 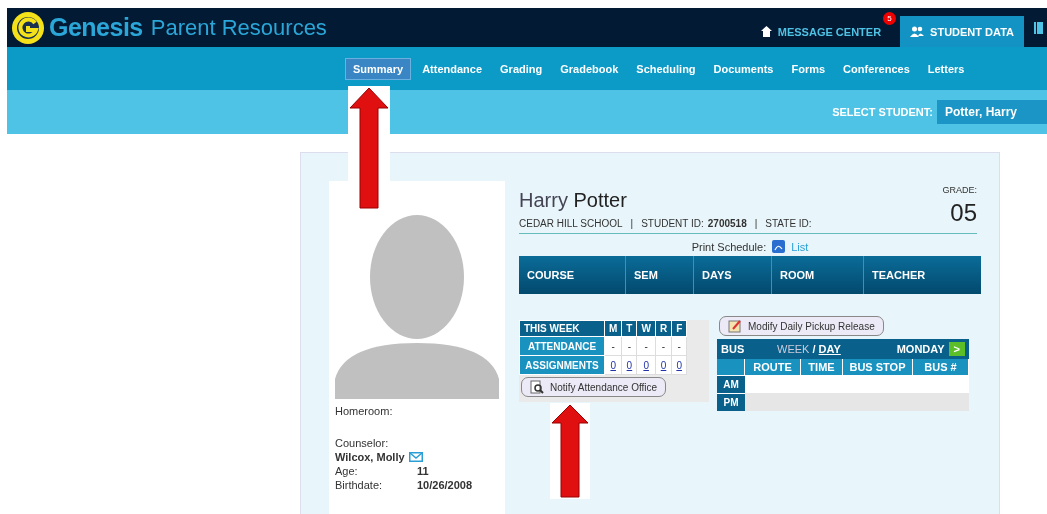 What do you see at coordinates (743, 68) in the screenshot?
I see `nav-tab: Documents` at bounding box center [743, 68].